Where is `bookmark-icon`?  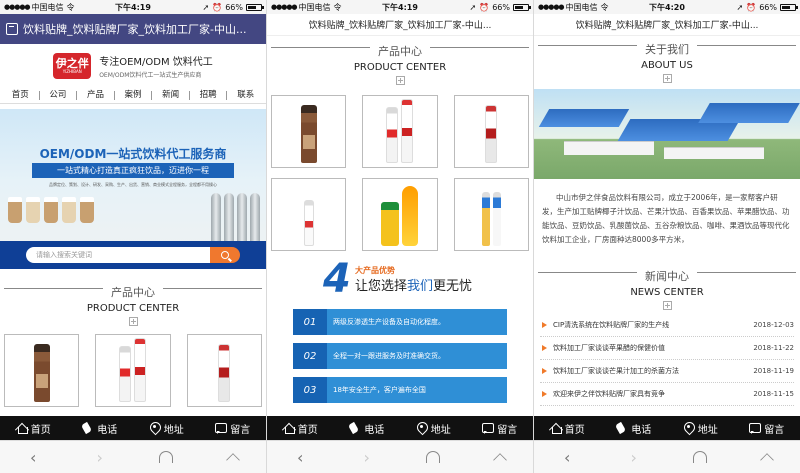 bookmark-icon is located at coordinates (166, 456).